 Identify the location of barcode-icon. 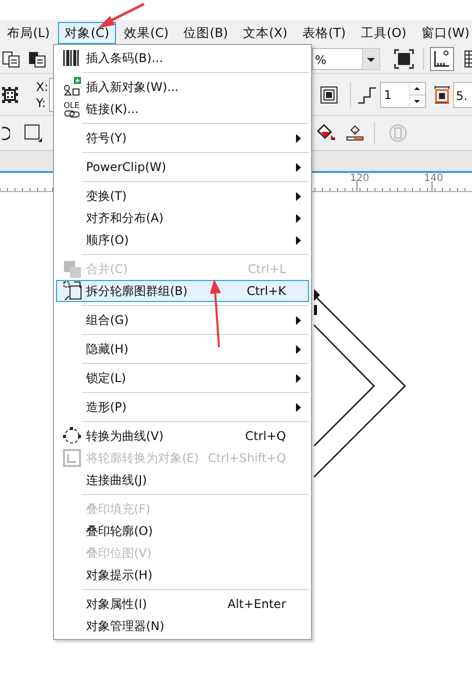
(72, 58).